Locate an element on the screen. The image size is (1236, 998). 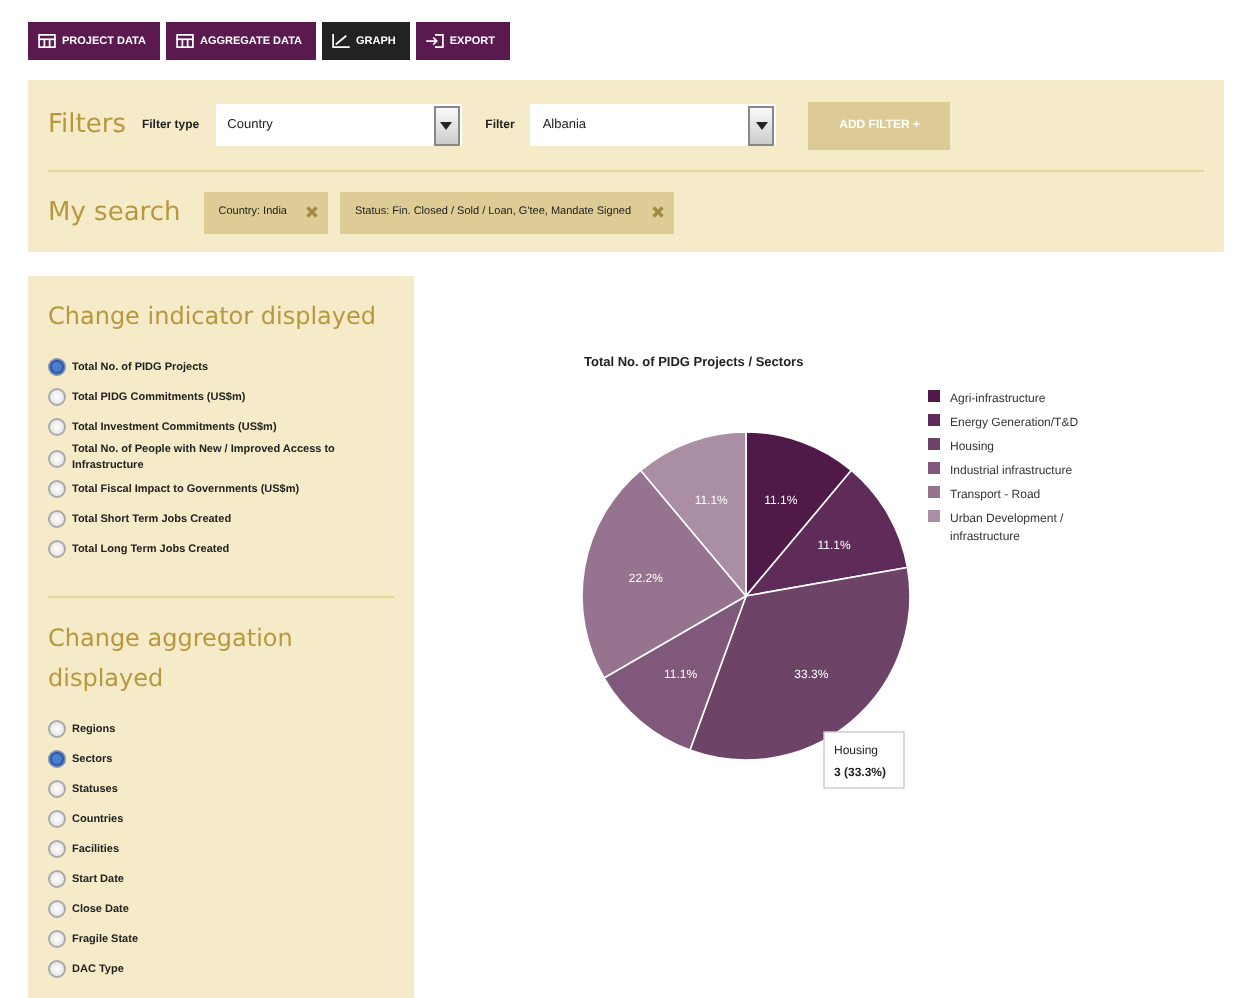
section-title: Change indicator displayed is located at coordinates (213, 317).